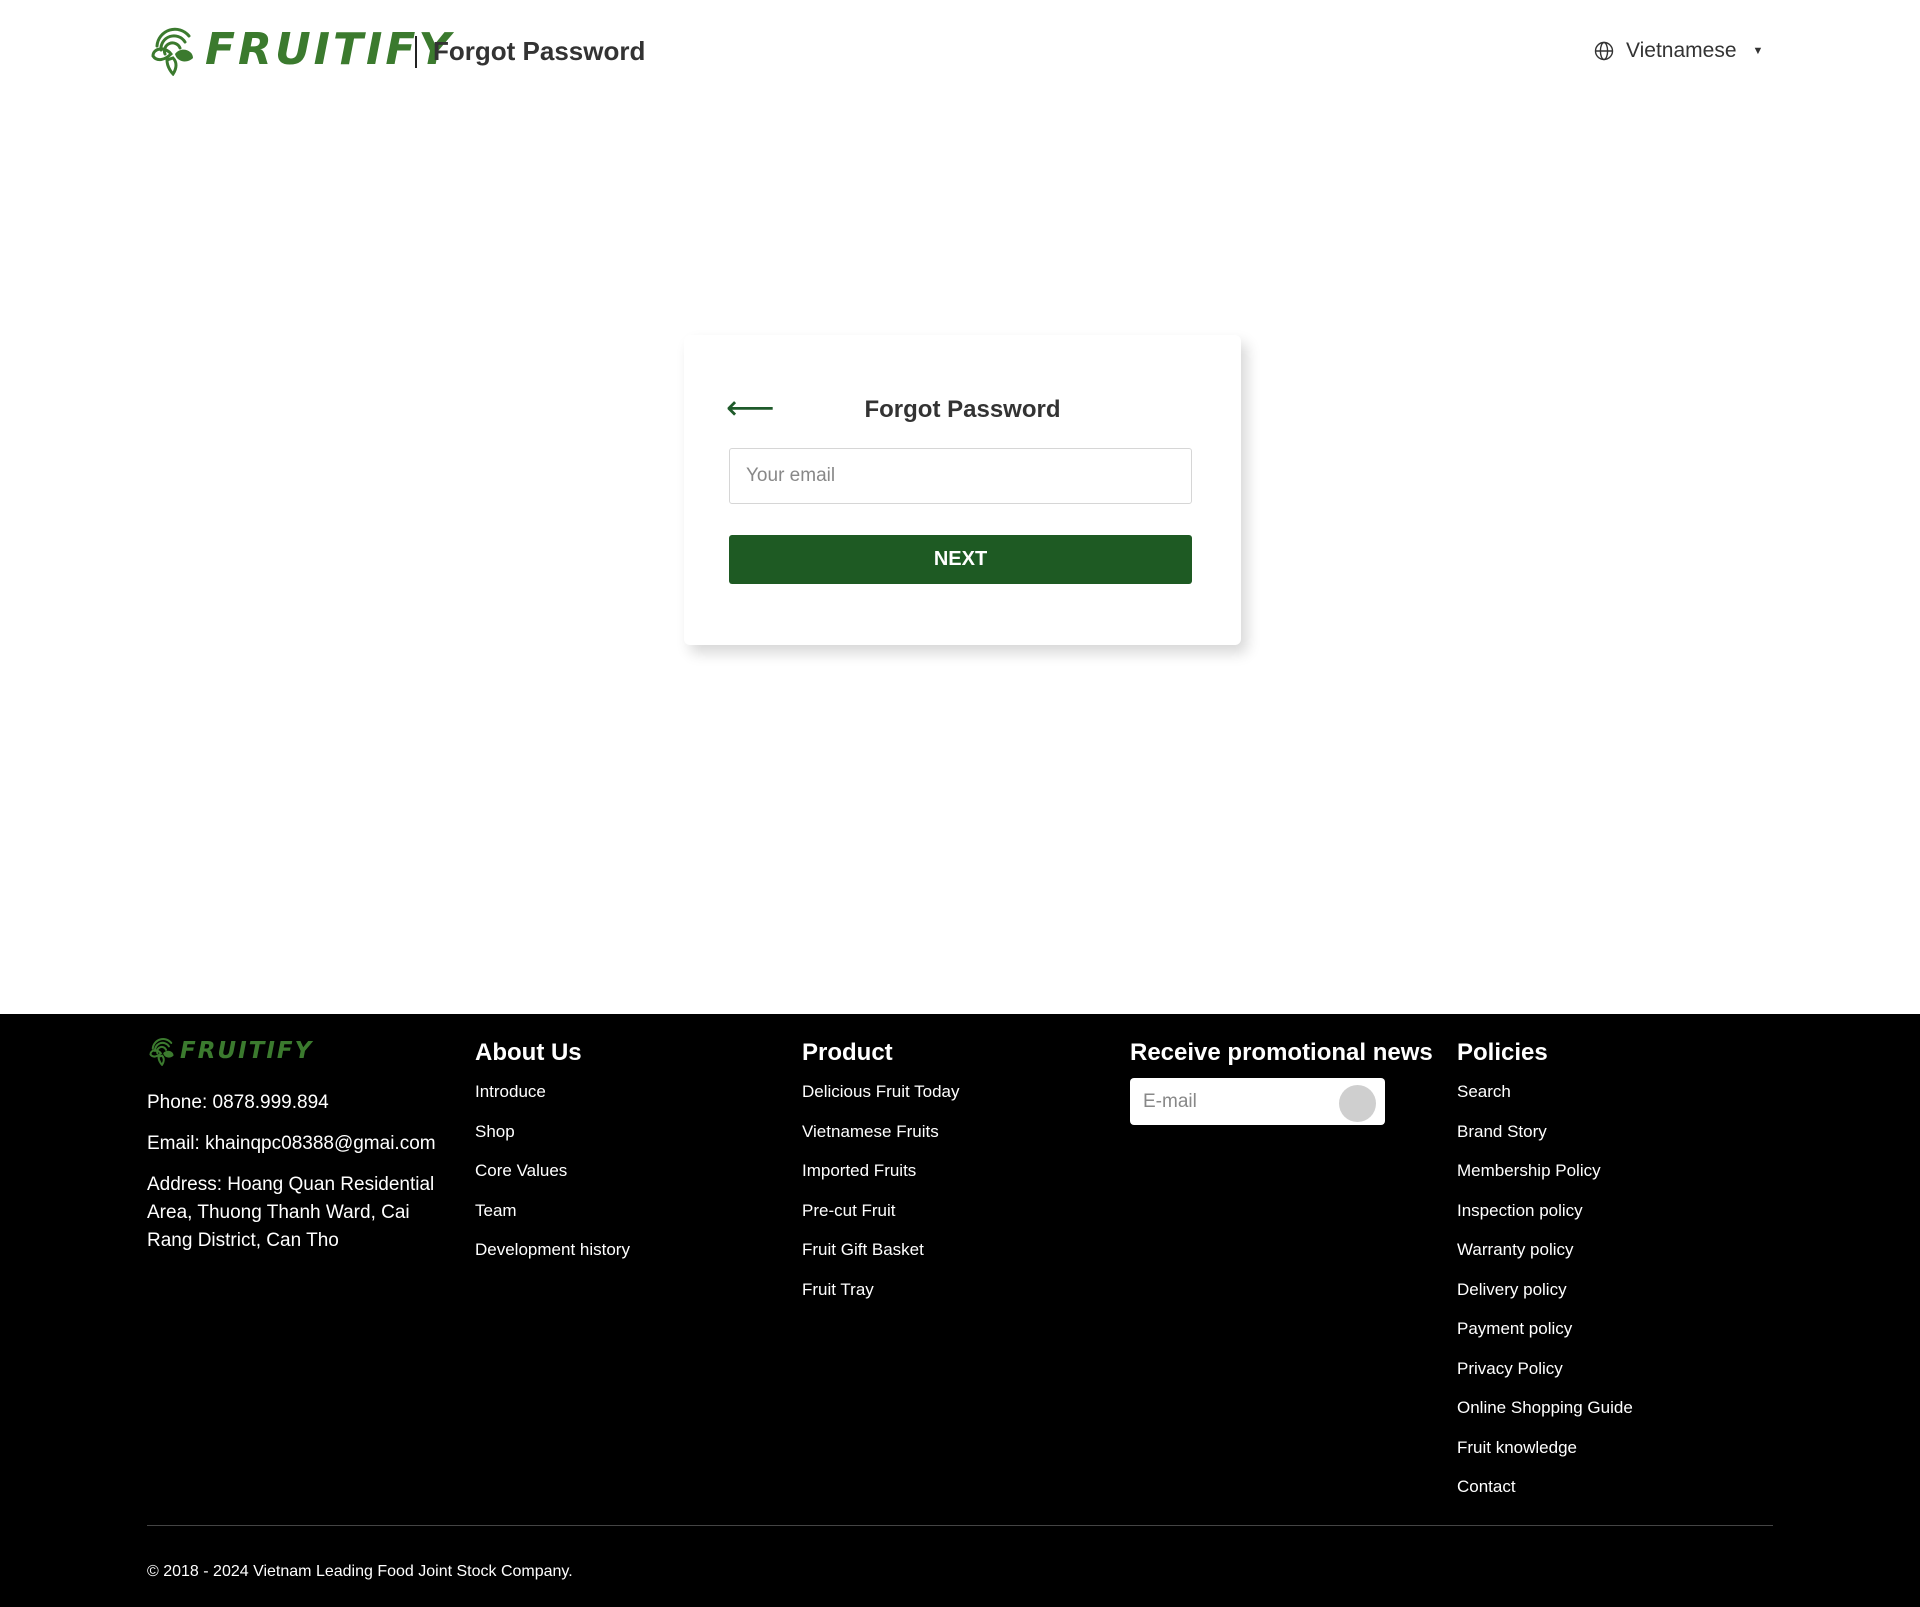 The height and width of the screenshot is (1607, 1920). I want to click on footer-link-fruit-tray: Fruit Tray, so click(880, 1299).